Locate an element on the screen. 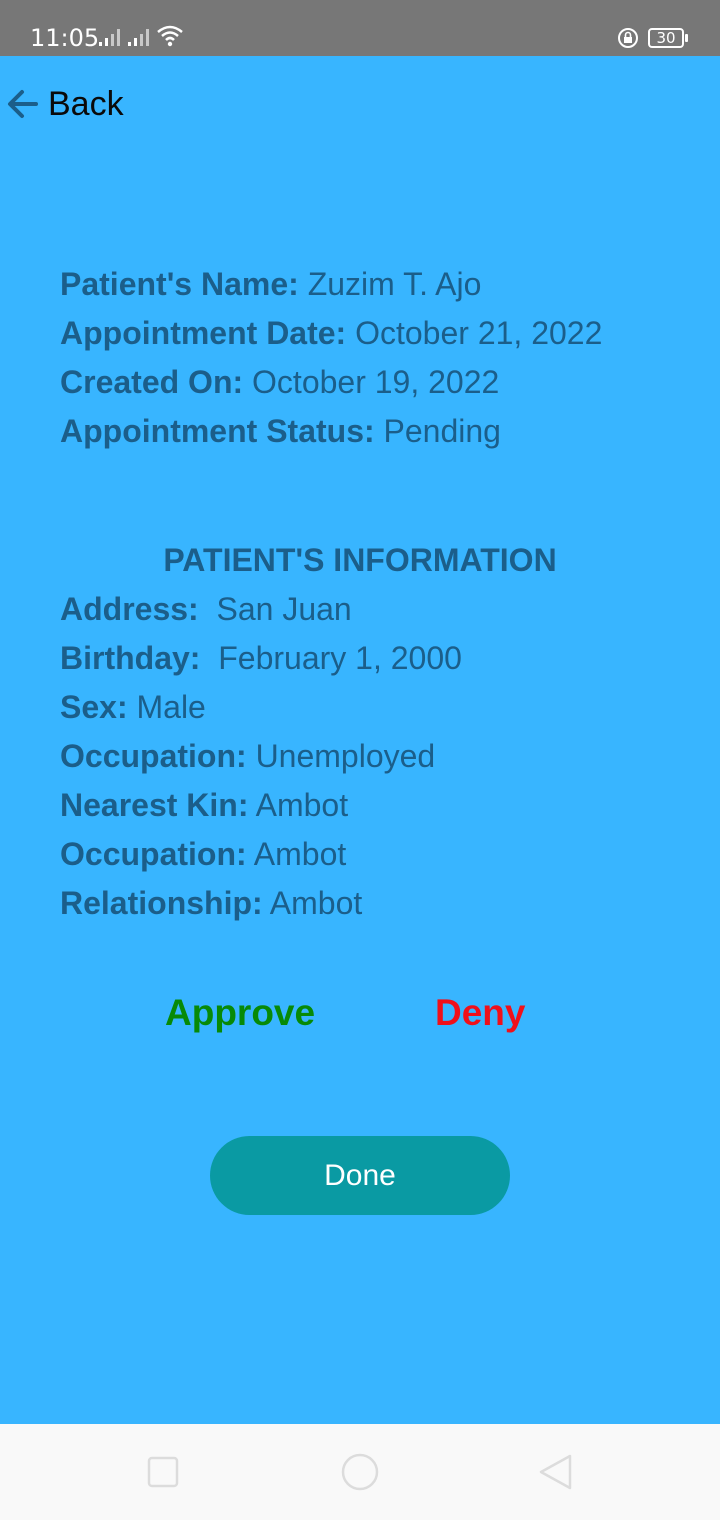 This screenshot has width=720, height=1520. approve-button: Approve is located at coordinates (240, 1013).